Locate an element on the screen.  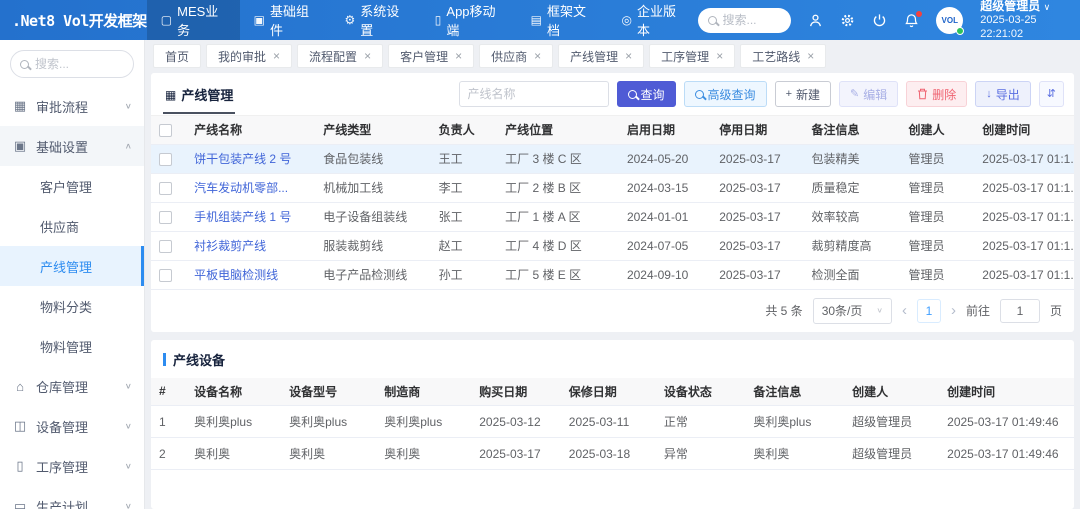
line-name-link: 平板电脑检测线 is located at coordinates (236, 275).